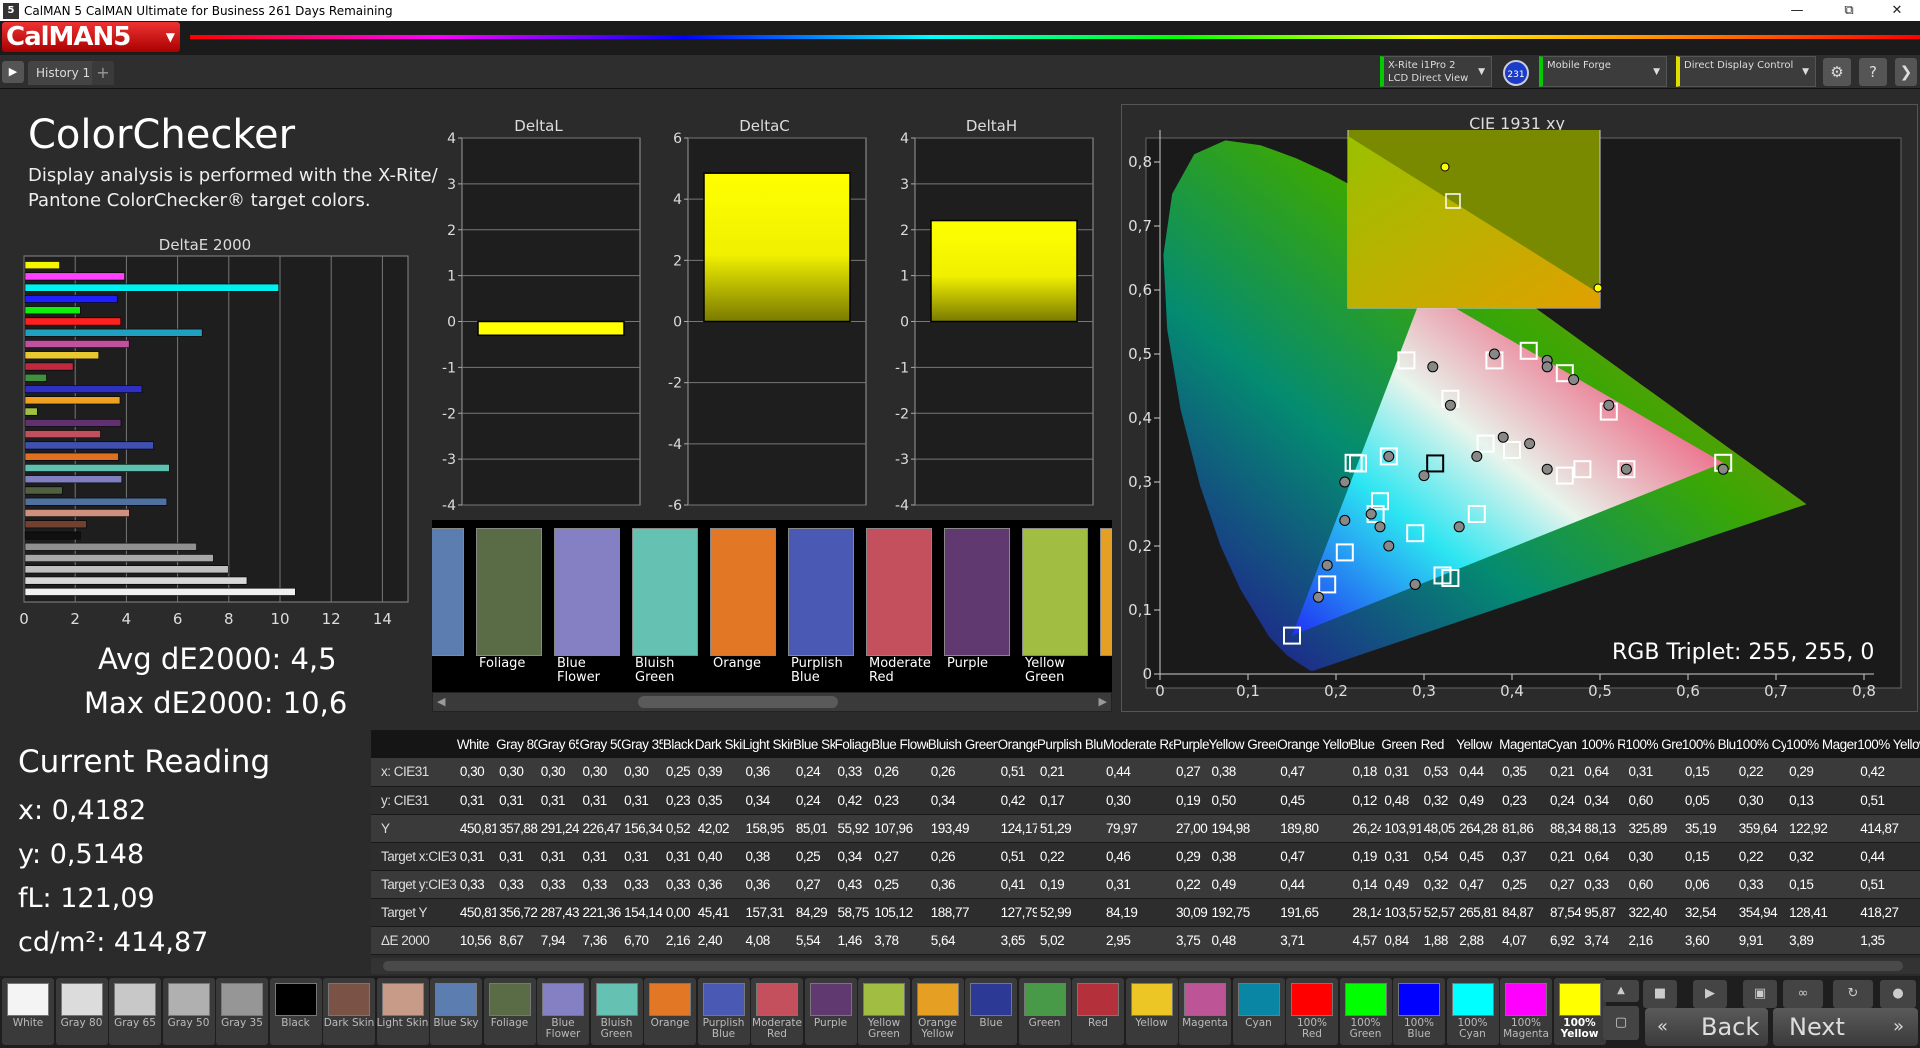 The height and width of the screenshot is (1048, 1920). What do you see at coordinates (678, 744) in the screenshot?
I see `column-header: Black` at bounding box center [678, 744].